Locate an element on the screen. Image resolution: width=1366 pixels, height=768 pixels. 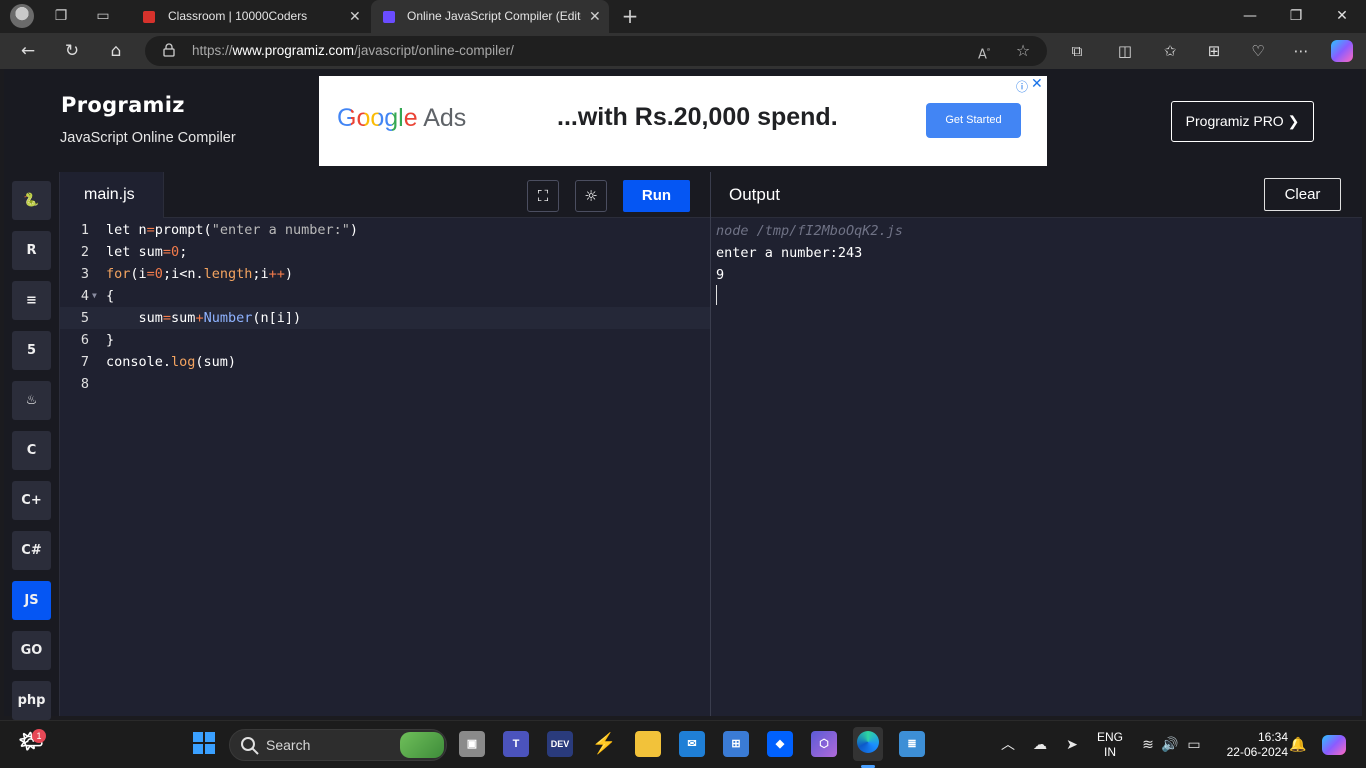
location-icon: ➤ is located at coordinates (1072, 745).